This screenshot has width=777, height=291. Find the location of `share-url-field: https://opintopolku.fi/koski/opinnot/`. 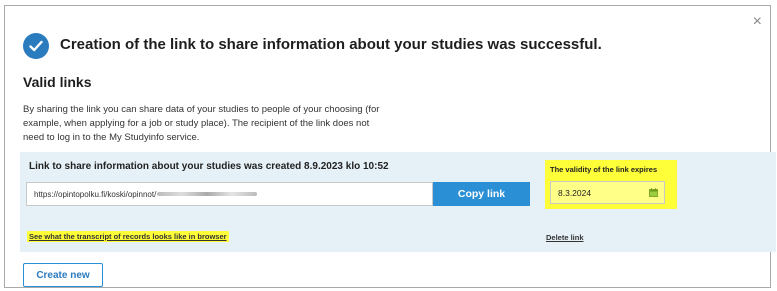

share-url-field: https://opintopolku.fi/koski/opinnot/ is located at coordinates (229, 194).